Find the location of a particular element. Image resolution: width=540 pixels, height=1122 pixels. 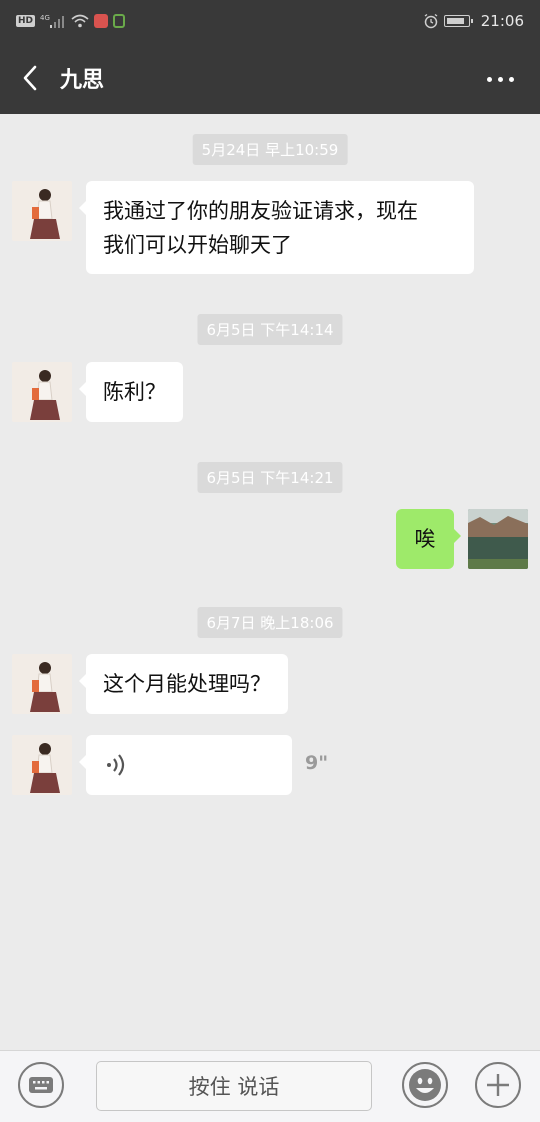

app-notification-icon is located at coordinates (101, 21).